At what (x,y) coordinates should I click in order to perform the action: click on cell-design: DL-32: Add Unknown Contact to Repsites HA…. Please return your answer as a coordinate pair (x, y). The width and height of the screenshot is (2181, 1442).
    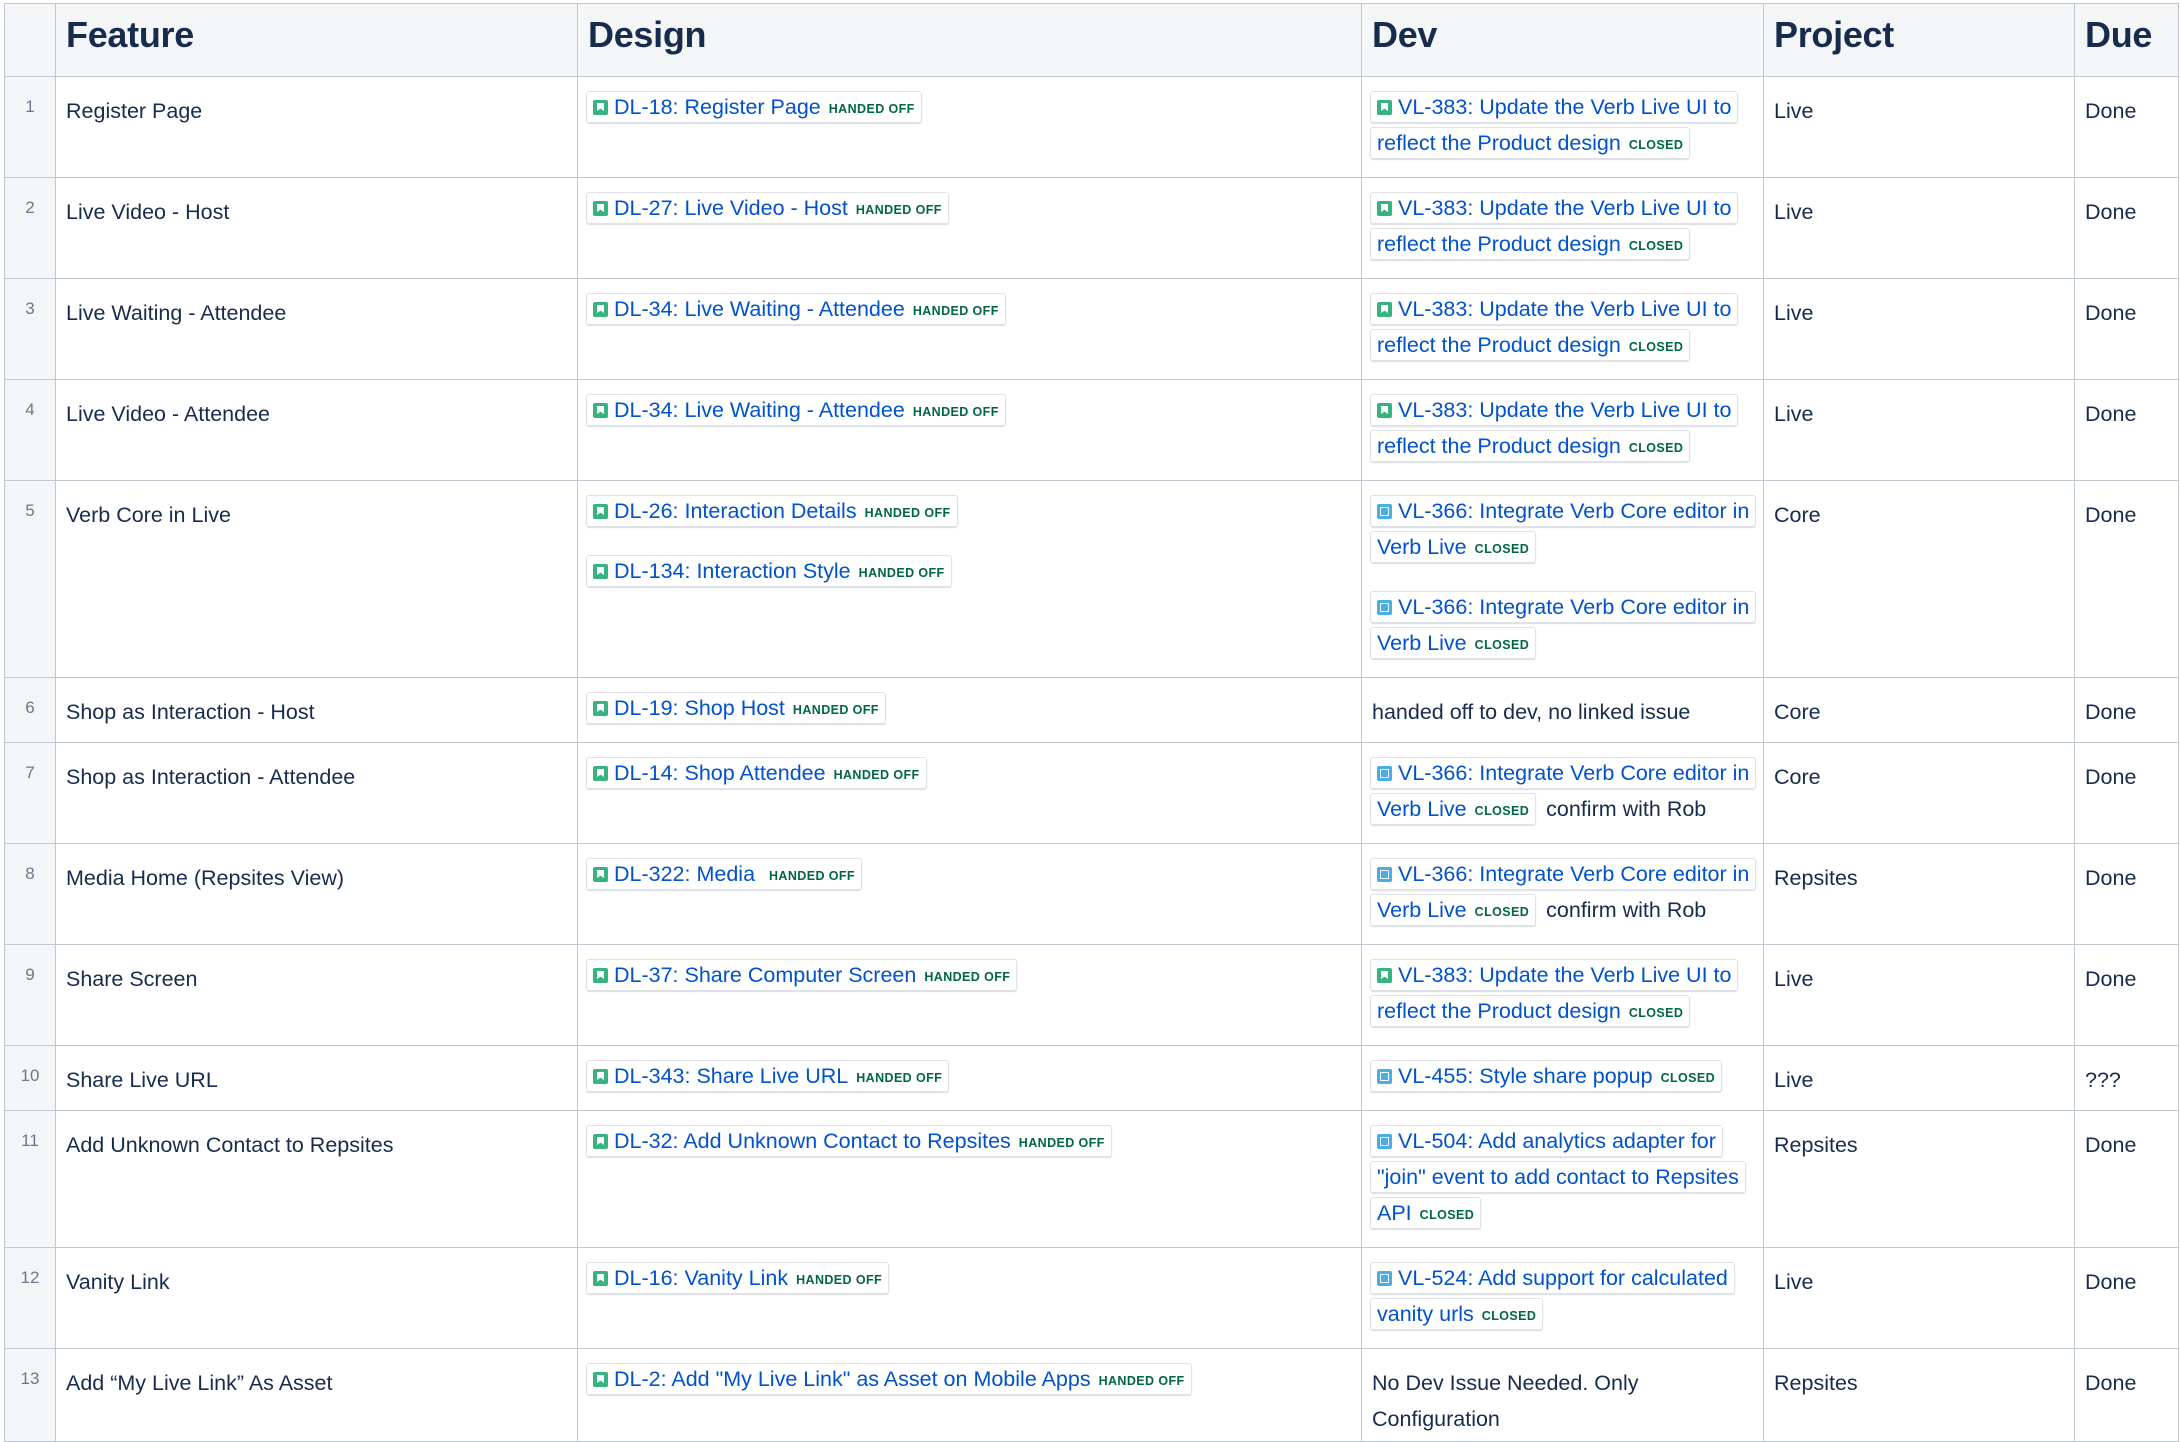
    Looking at the image, I should click on (969, 1179).